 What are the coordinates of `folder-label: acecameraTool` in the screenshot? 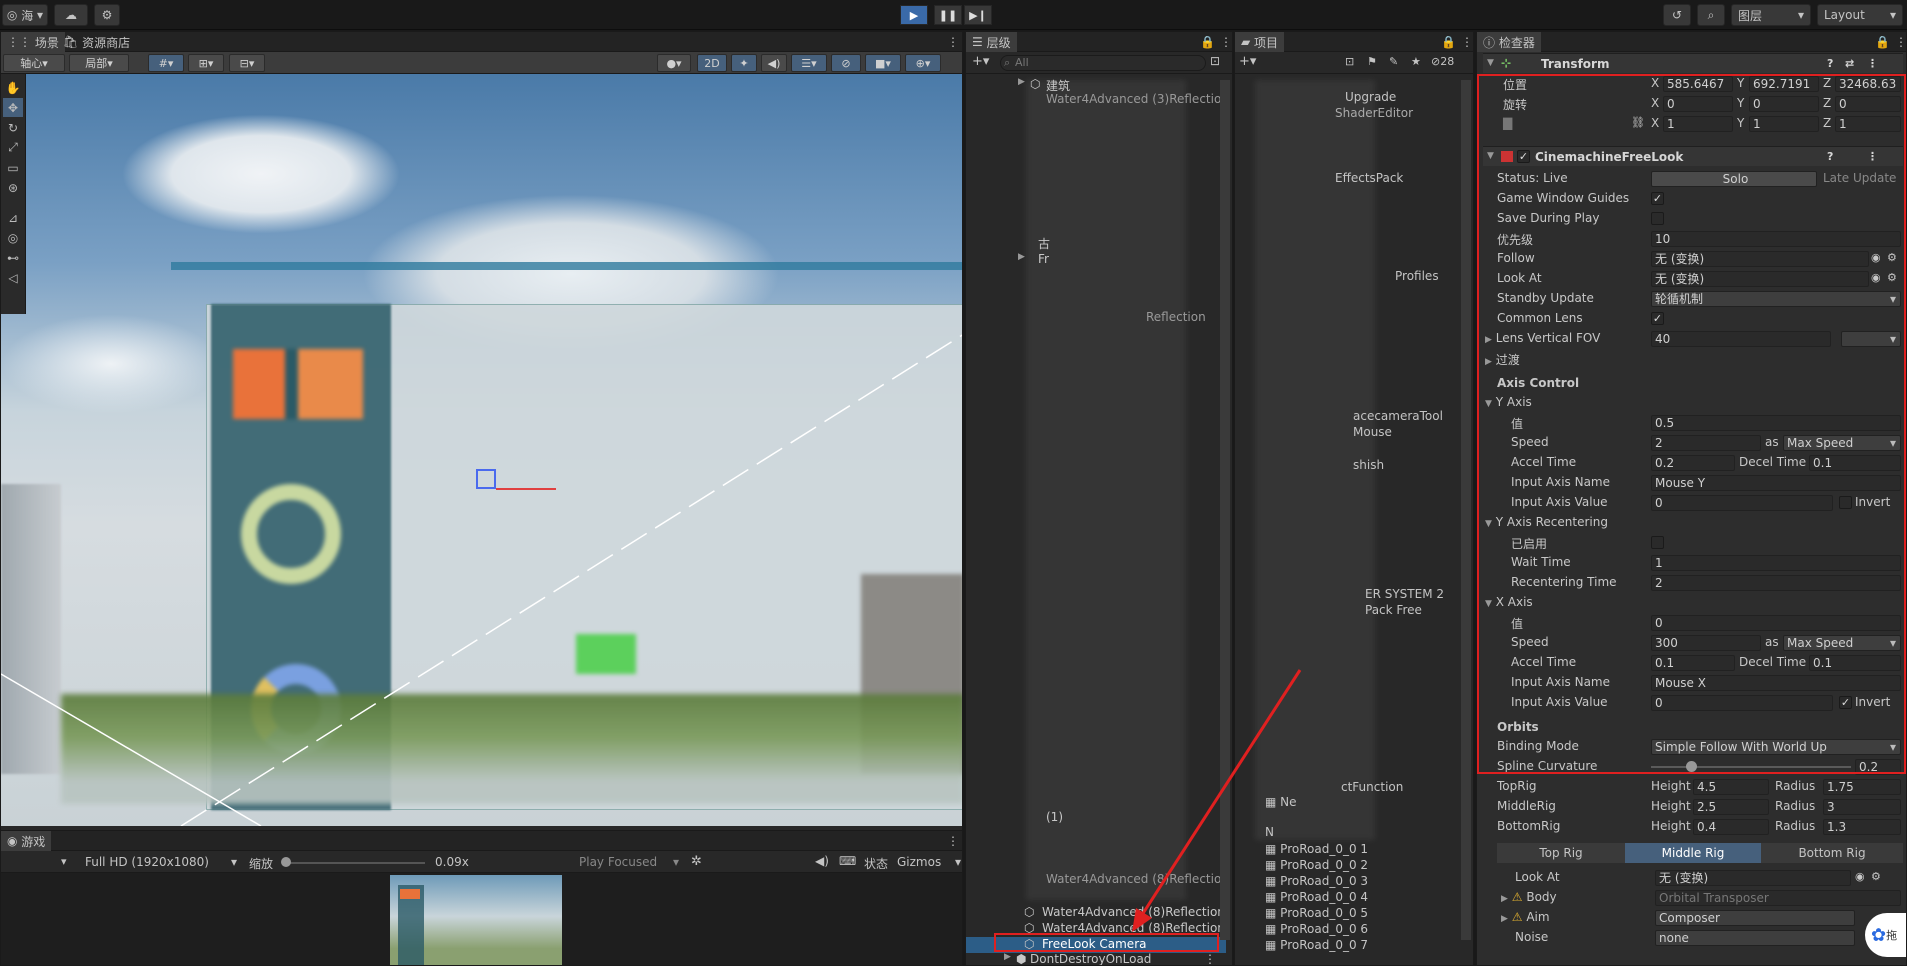 It's located at (1398, 416).